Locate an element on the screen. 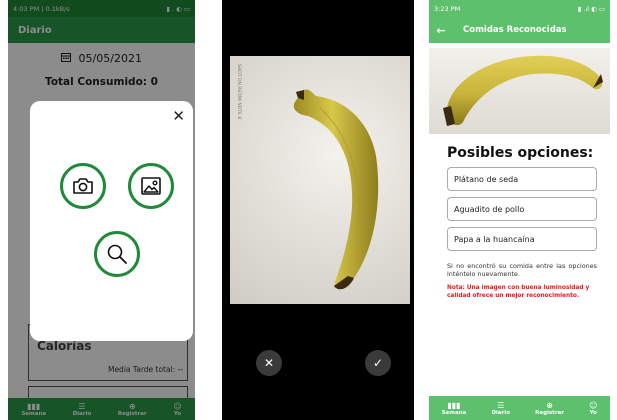  nav-label: Semana is located at coordinates (454, 412).